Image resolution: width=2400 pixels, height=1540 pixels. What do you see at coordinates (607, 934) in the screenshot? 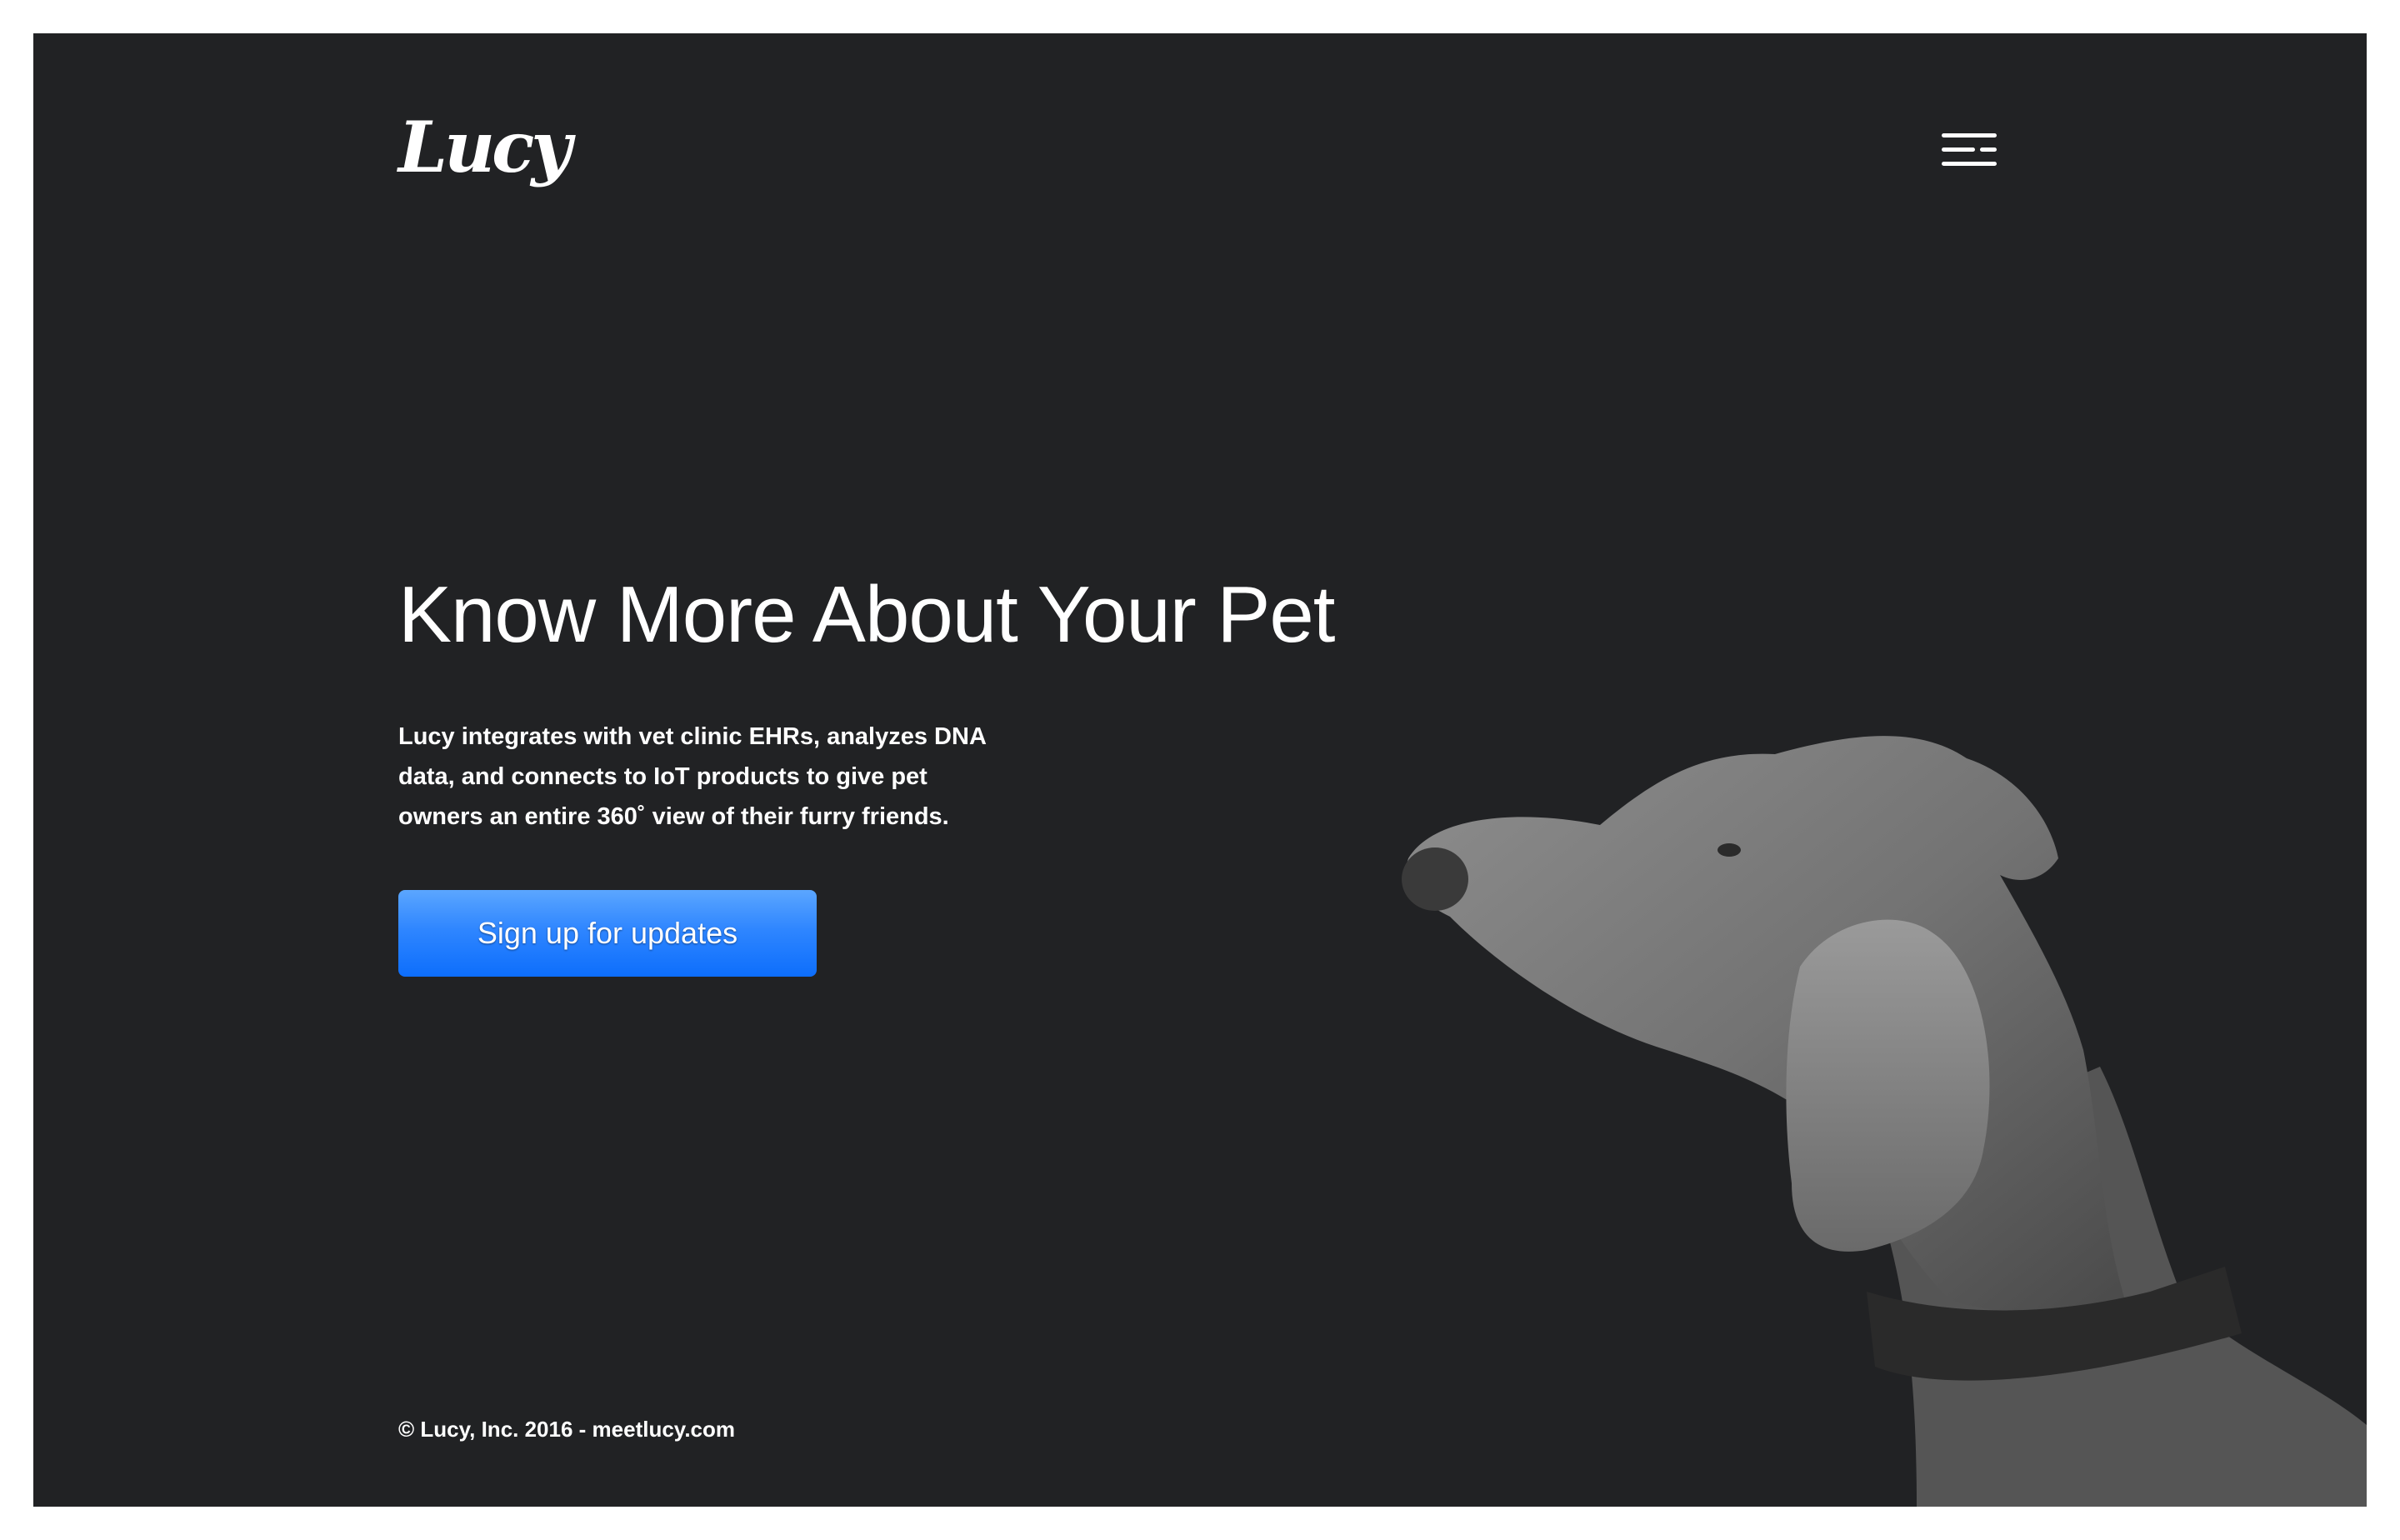
I see `sign-up-button: Sign up for updates` at bounding box center [607, 934].